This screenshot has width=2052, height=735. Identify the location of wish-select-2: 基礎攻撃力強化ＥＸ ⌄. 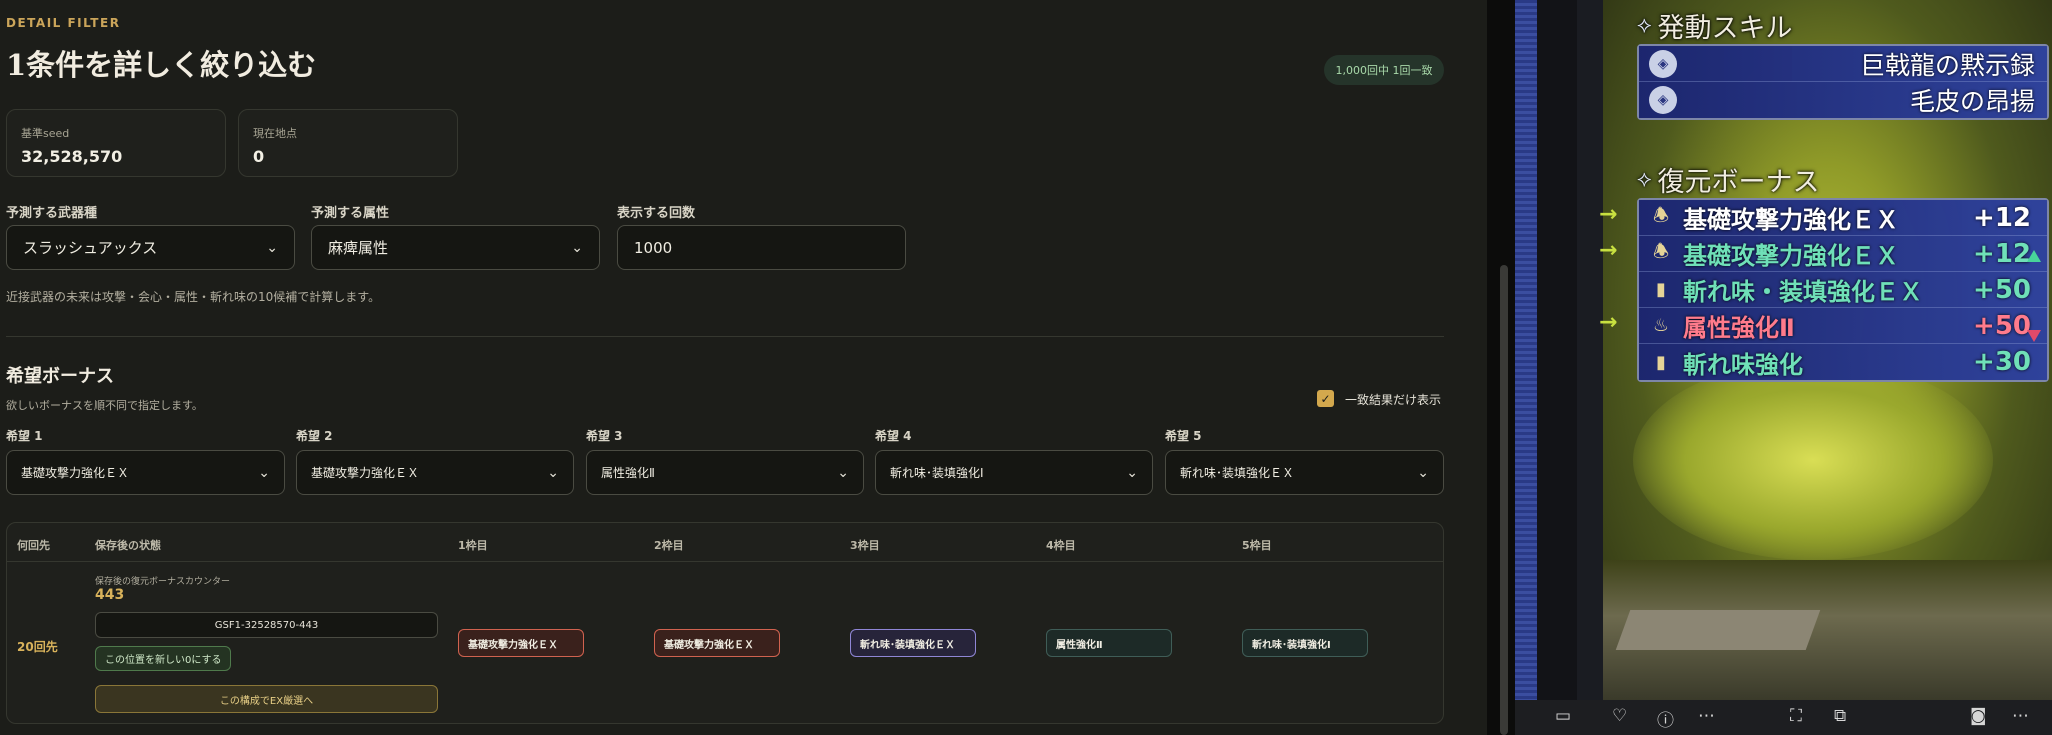
(435, 472).